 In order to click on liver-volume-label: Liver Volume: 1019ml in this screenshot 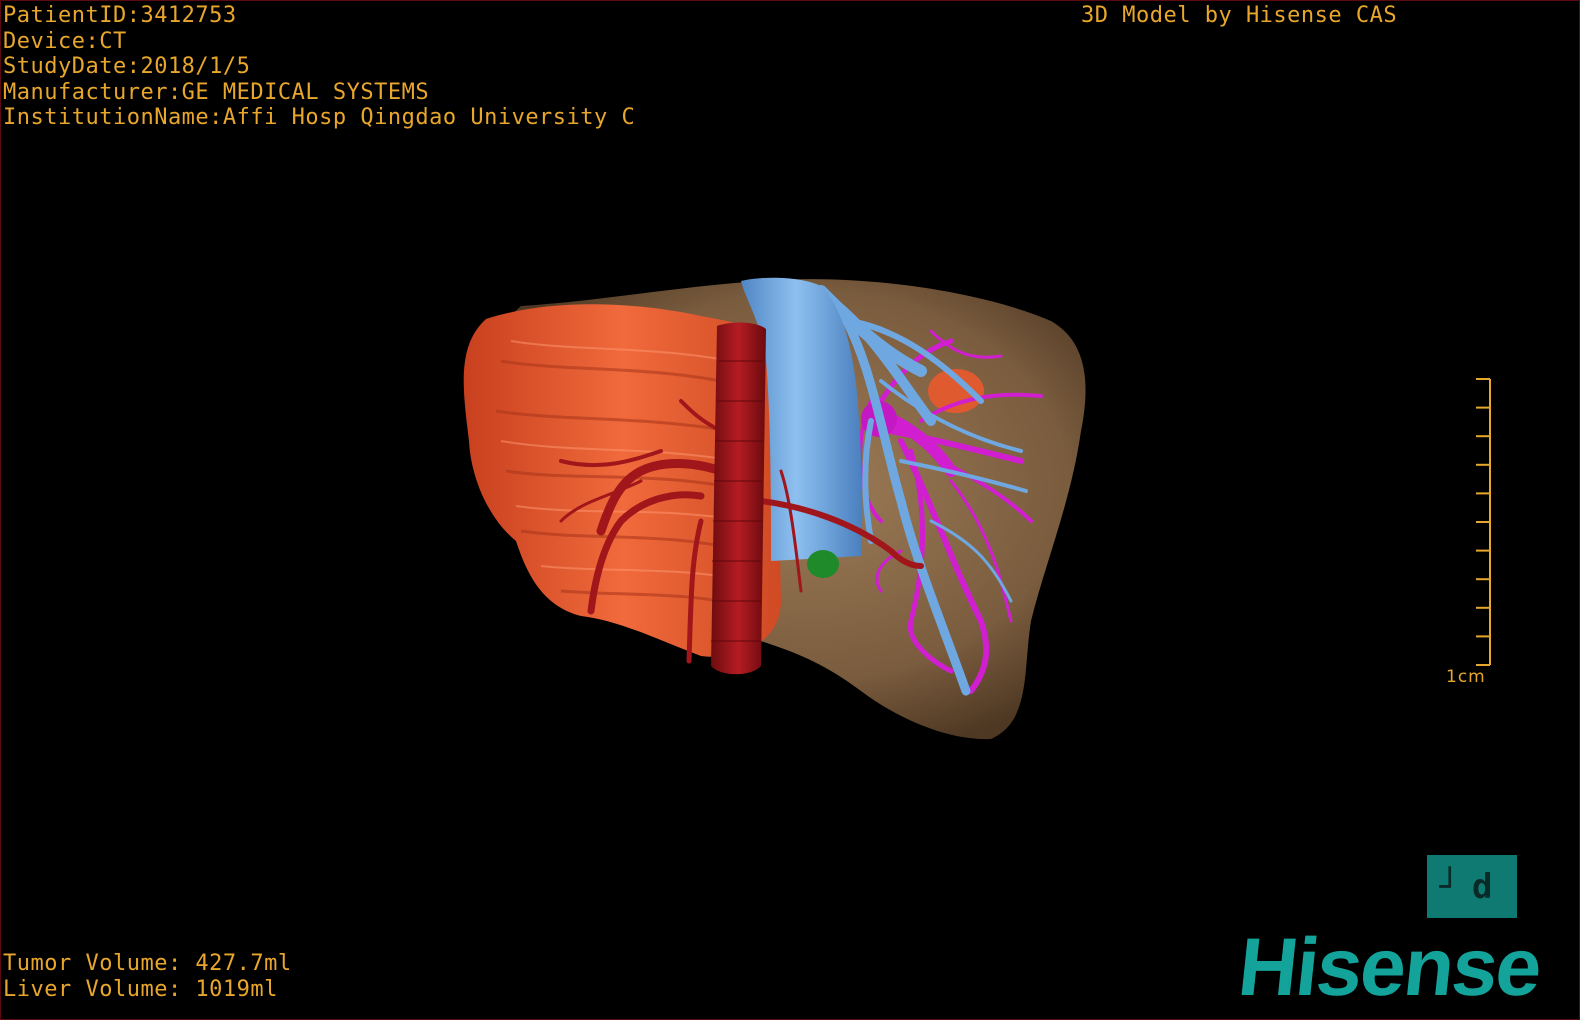, I will do `click(140, 989)`.